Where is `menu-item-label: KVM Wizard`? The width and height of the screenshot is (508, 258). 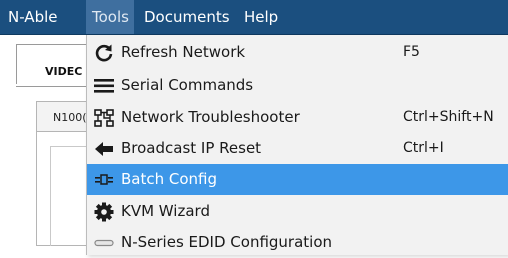
menu-item-label: KVM Wizard is located at coordinates (165, 211).